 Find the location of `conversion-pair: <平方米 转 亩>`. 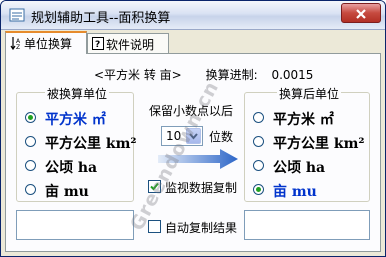

conversion-pair: <平方米 转 亩> is located at coordinates (138, 75).